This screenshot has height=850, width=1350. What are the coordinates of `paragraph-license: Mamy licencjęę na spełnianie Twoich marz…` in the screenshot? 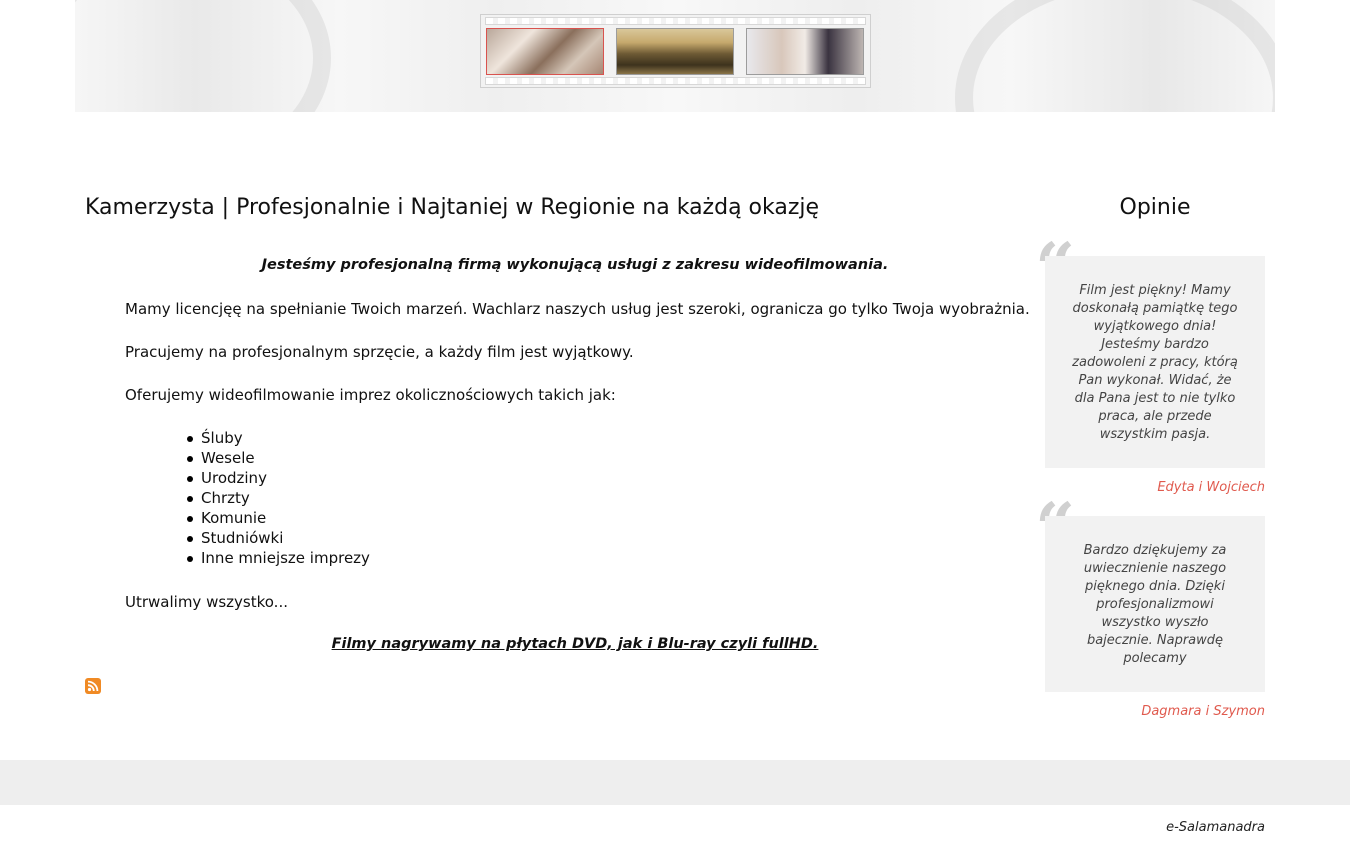 It's located at (577, 309).